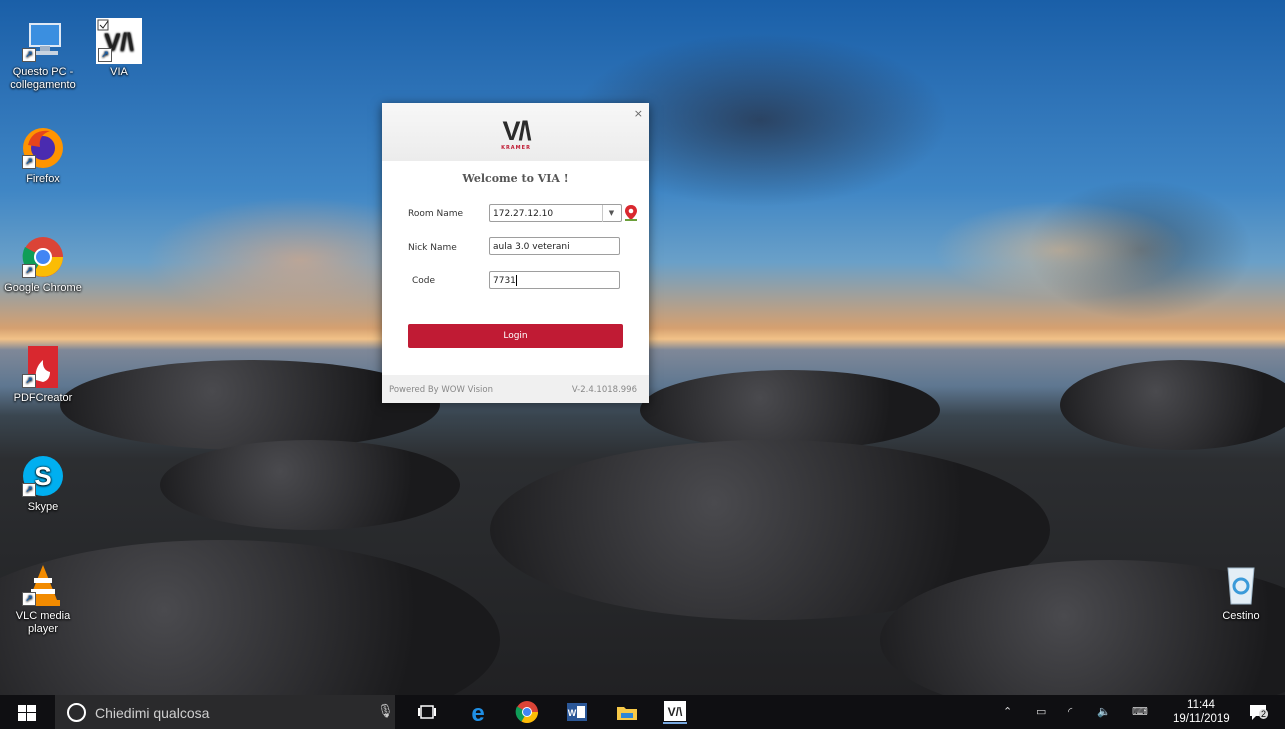  What do you see at coordinates (1241, 585) in the screenshot?
I see `recycle-bin-icon` at bounding box center [1241, 585].